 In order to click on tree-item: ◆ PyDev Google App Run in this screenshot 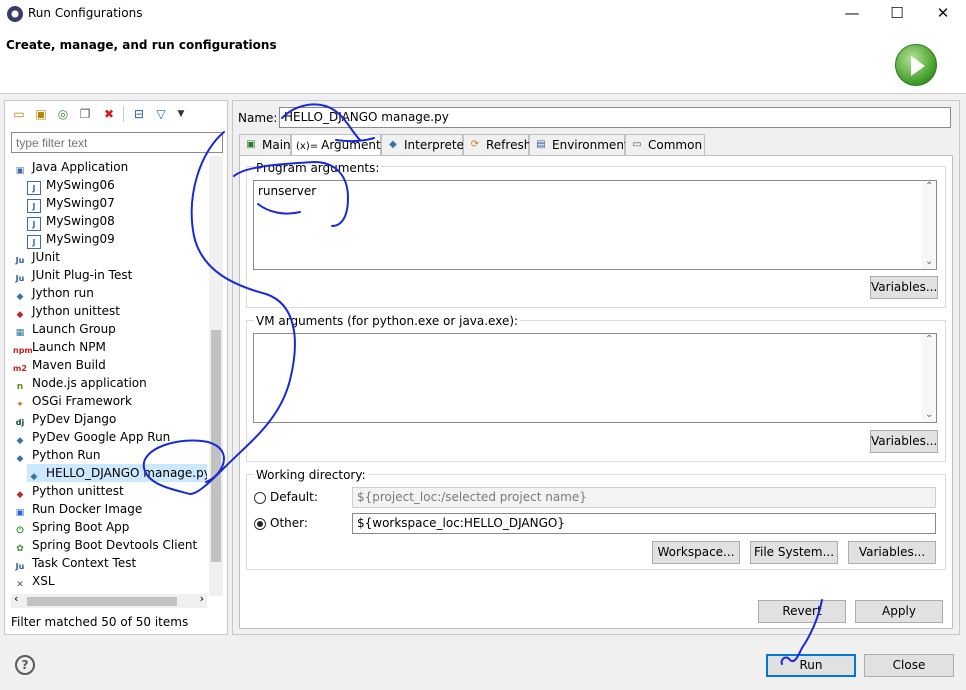, I will do `click(92, 437)`.